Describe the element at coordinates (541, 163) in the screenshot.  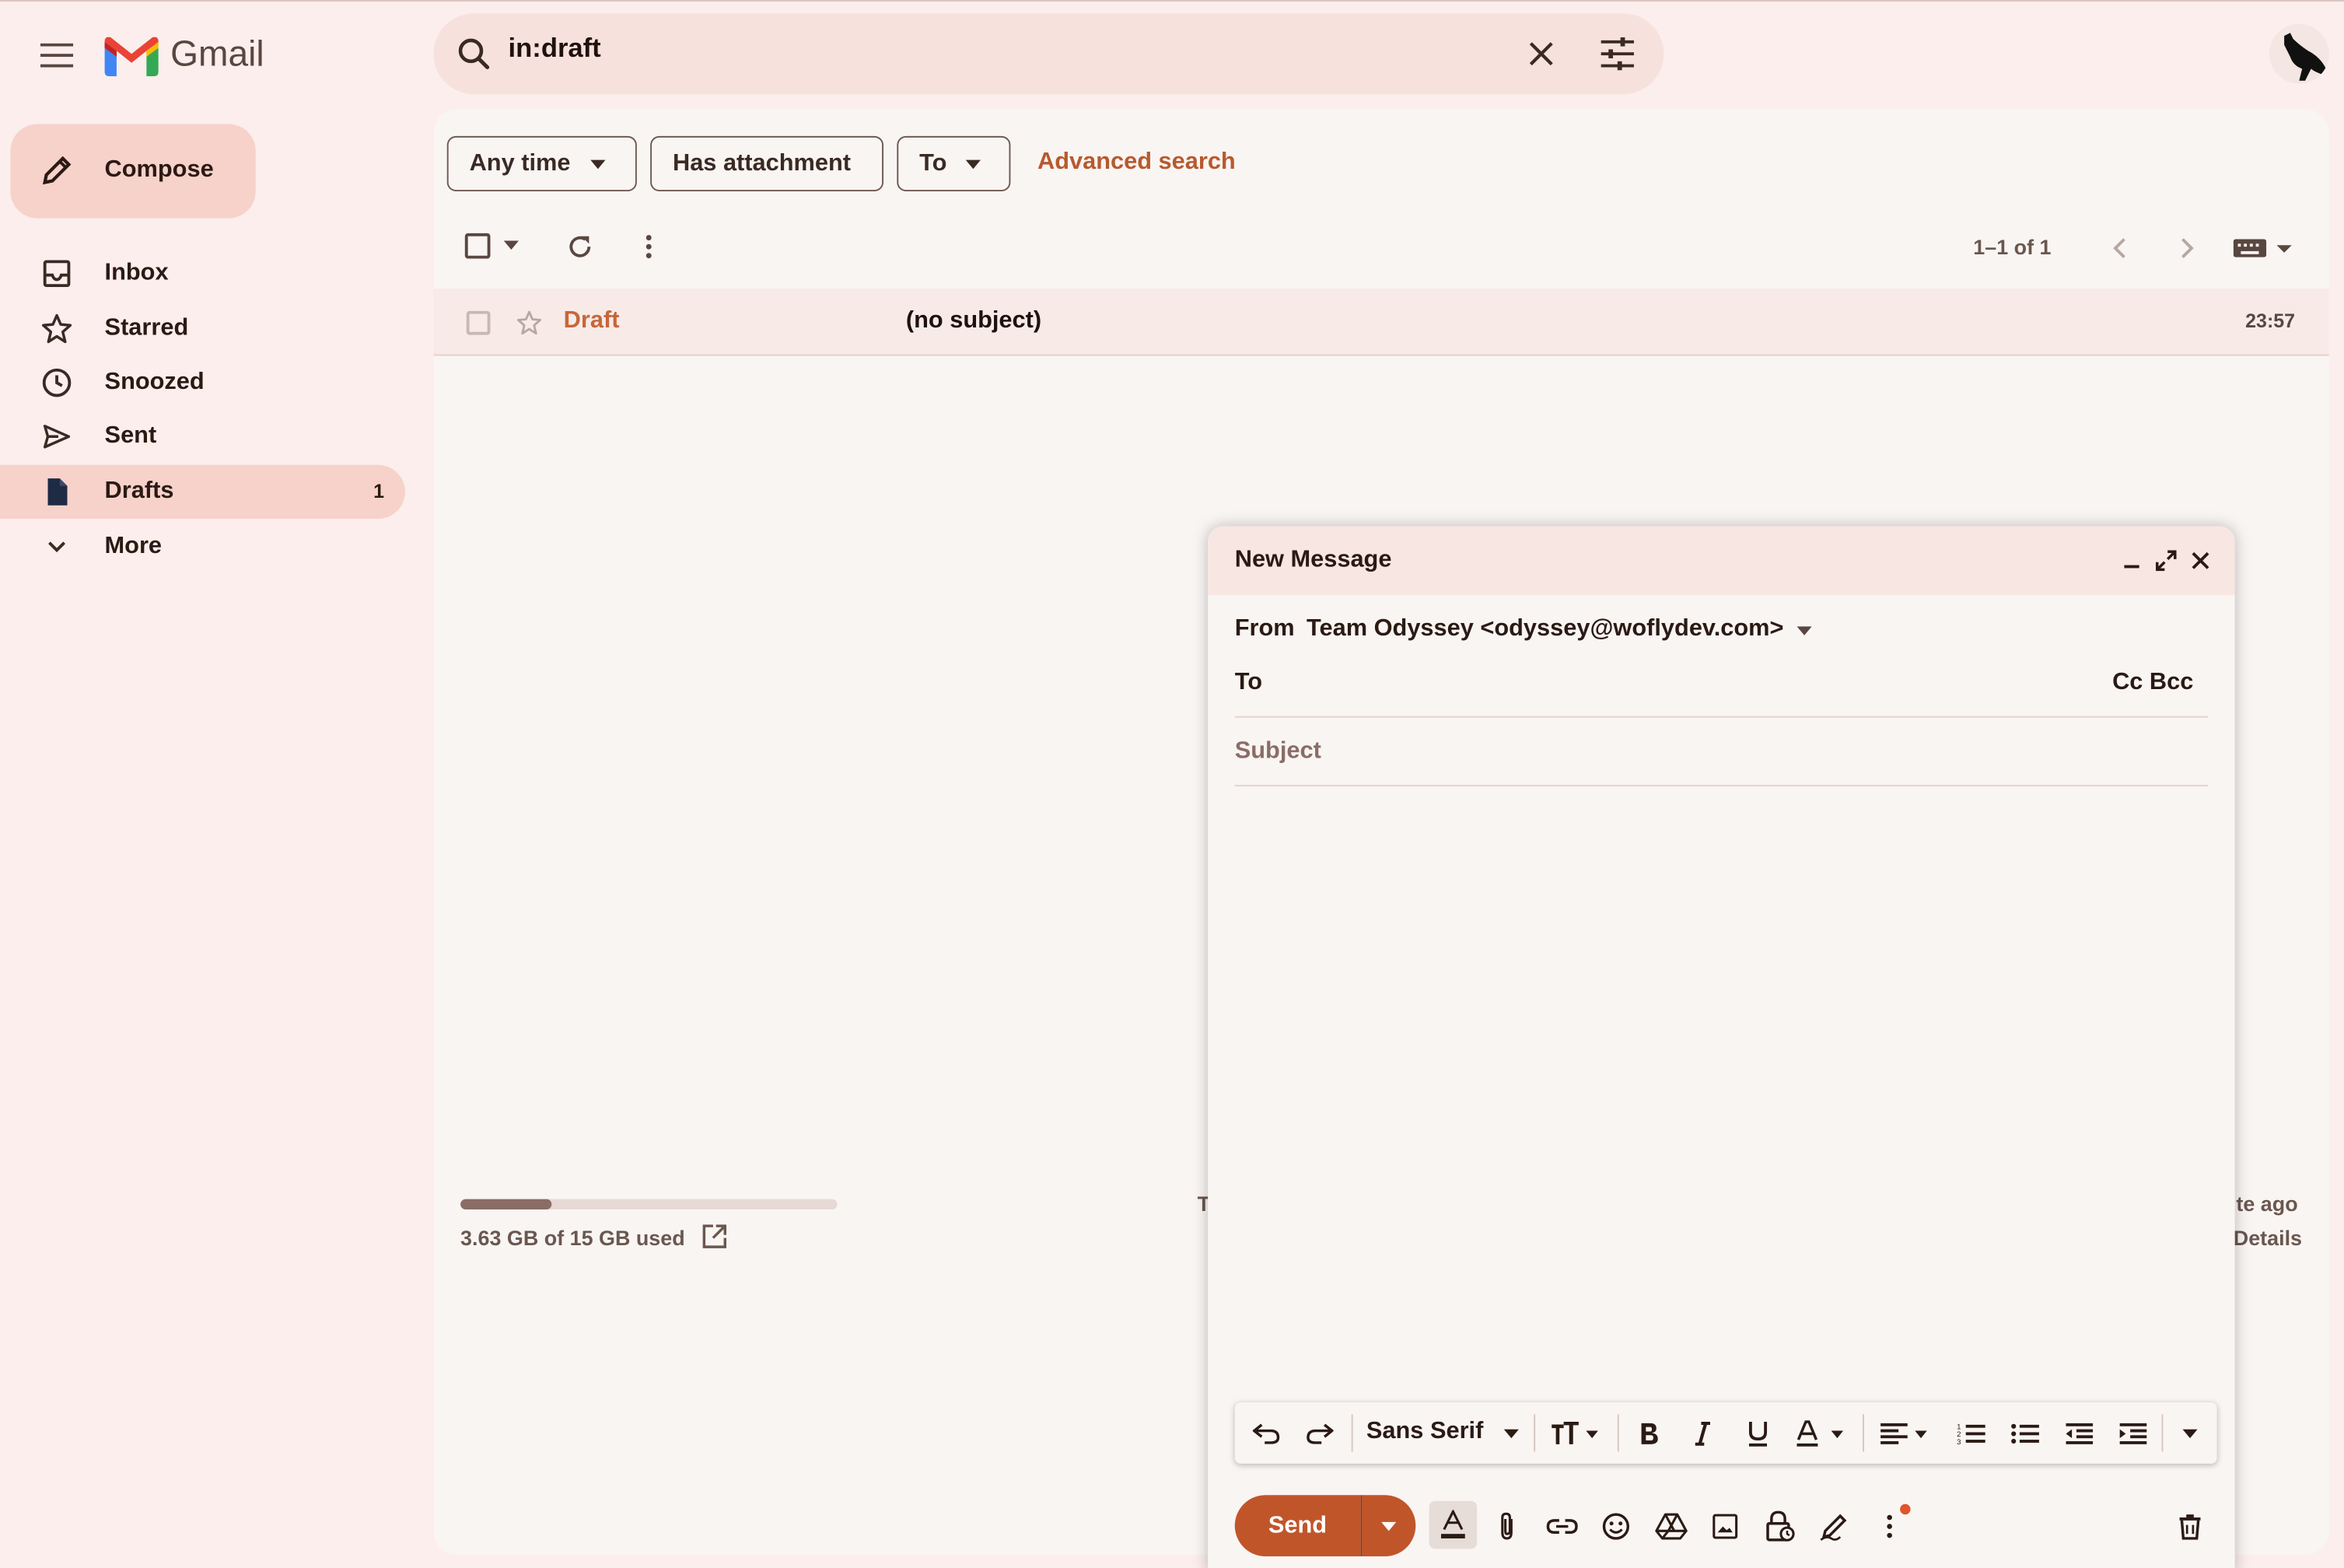
I see `filter-any-time: Any time` at that location.